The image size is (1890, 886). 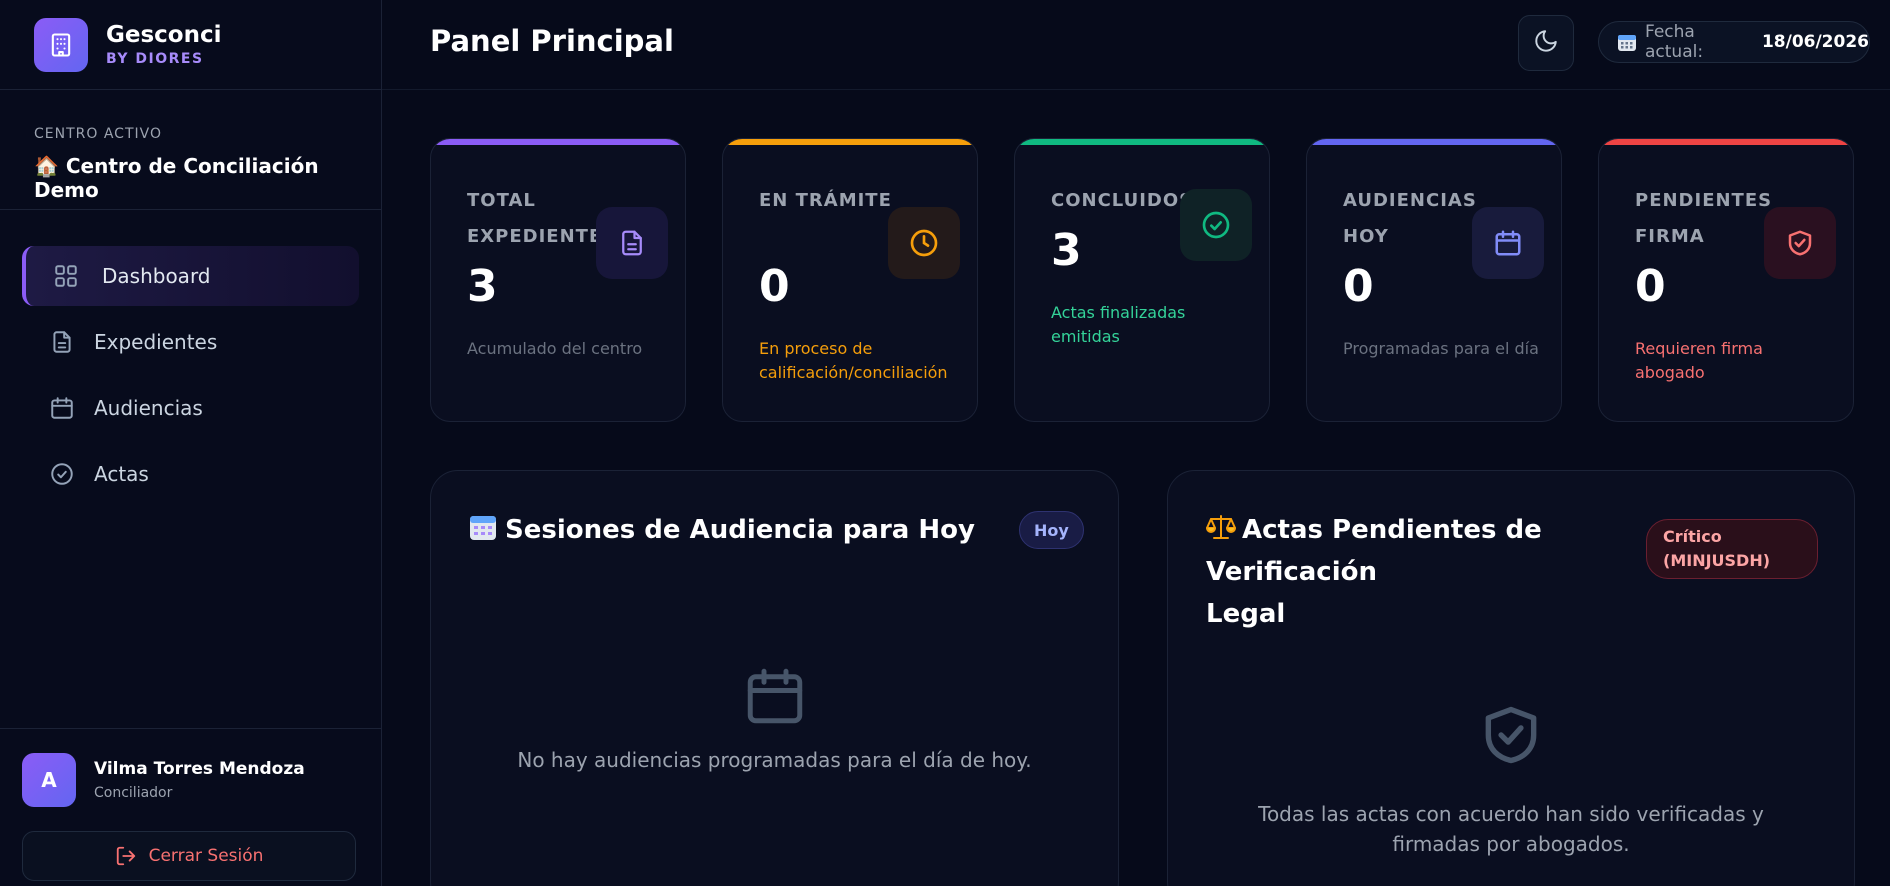 What do you see at coordinates (1717, 560) in the screenshot?
I see `critical-badge-line2: (MINJUSDH)` at bounding box center [1717, 560].